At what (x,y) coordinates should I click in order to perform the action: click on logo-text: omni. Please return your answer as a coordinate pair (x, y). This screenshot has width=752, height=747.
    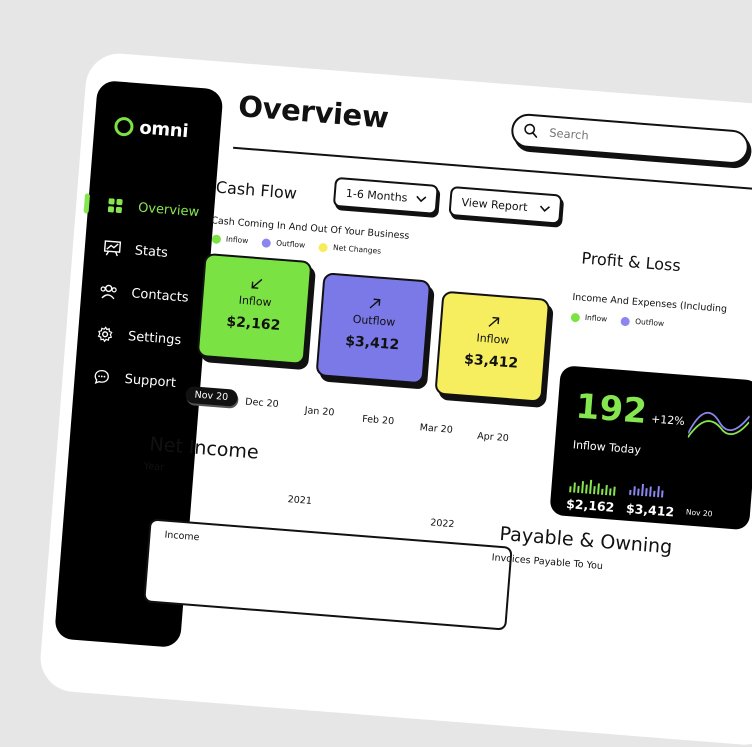
    Looking at the image, I should click on (163, 130).